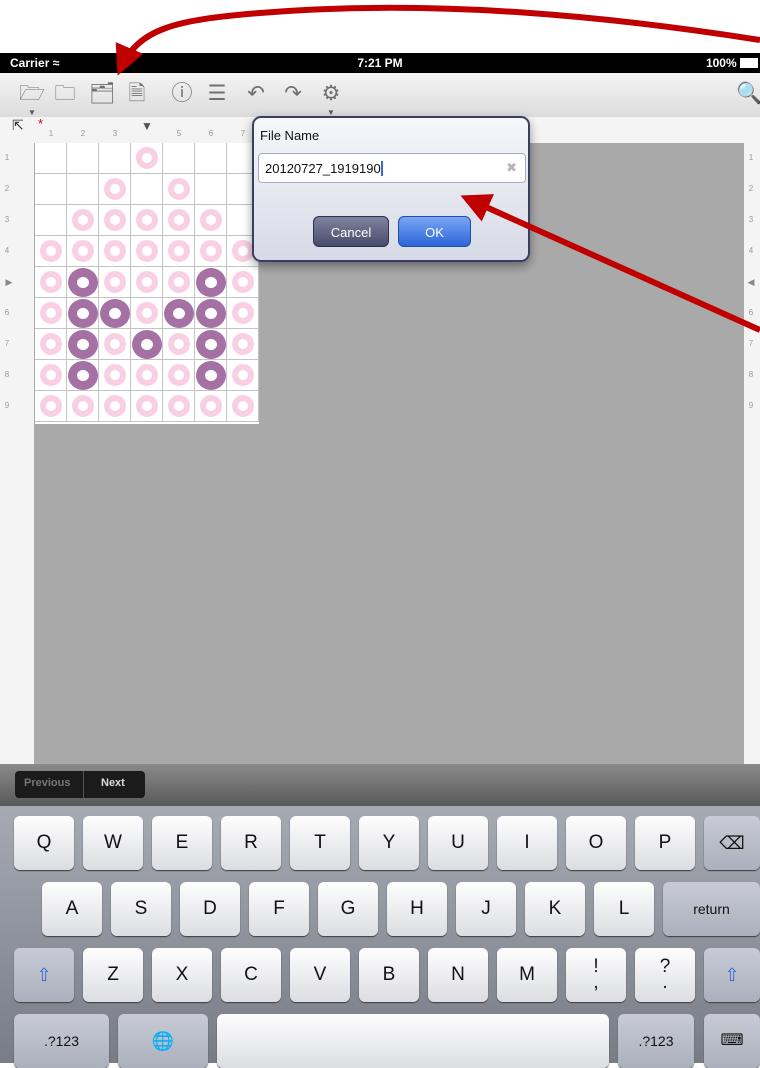 The image size is (760, 1068). Describe the element at coordinates (392, 168) in the screenshot. I see `file-name-input: 20120727_1919190 ✖` at that location.